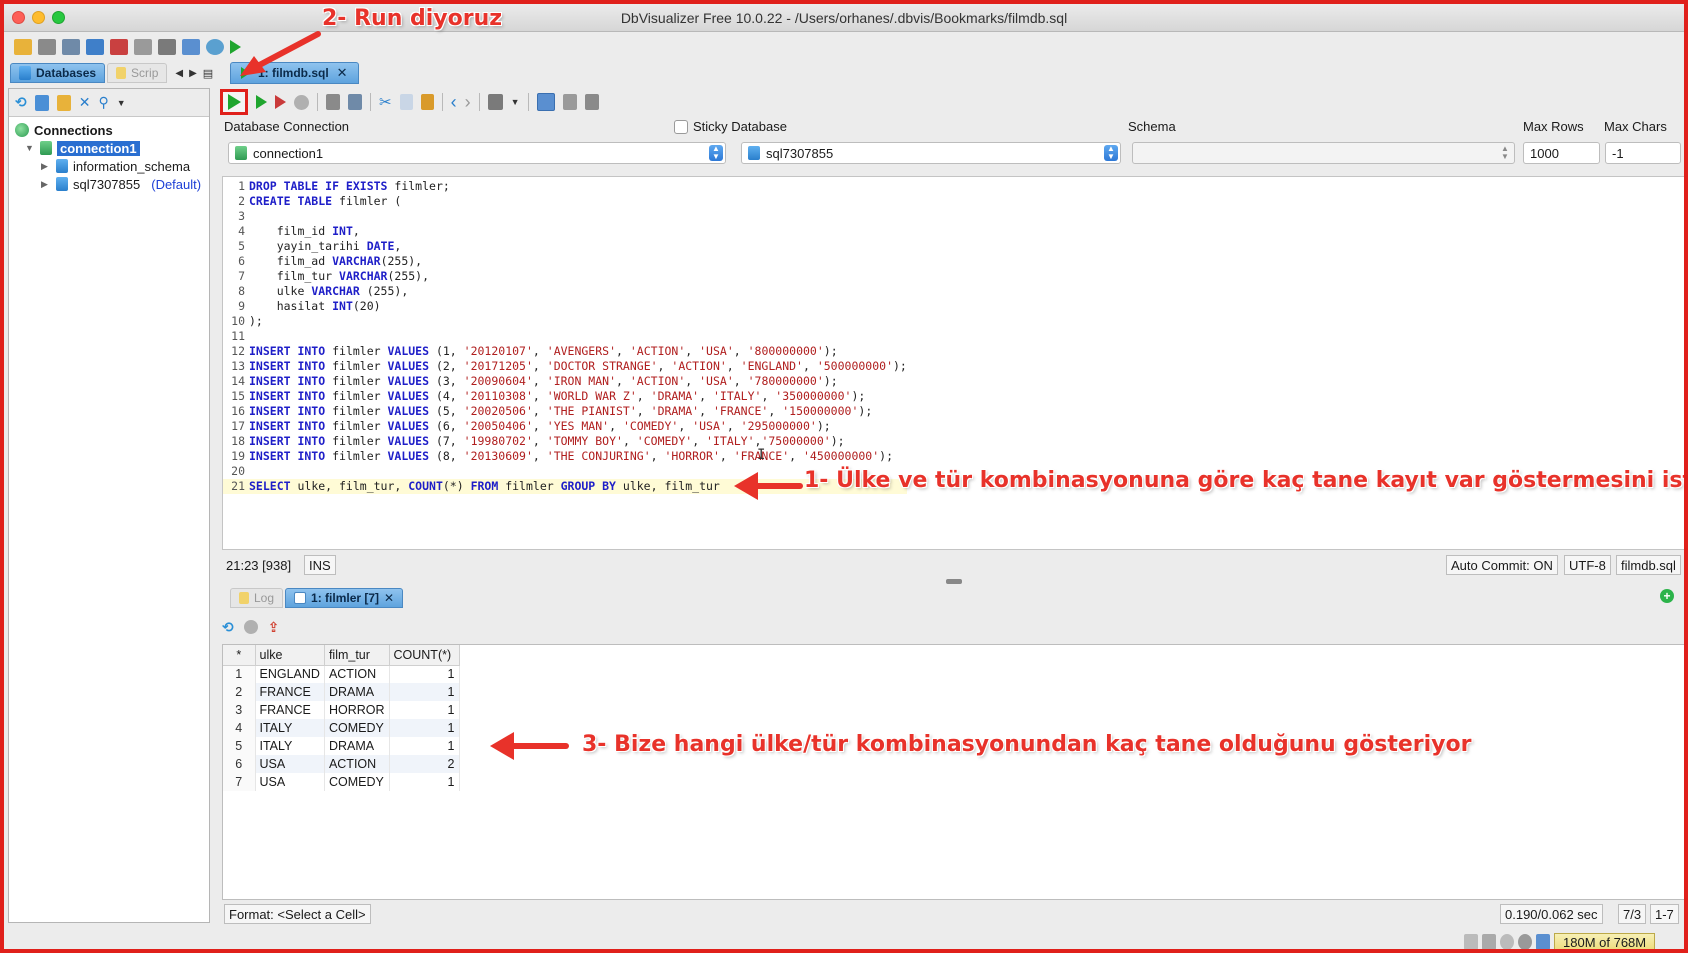 This screenshot has width=1688, height=953. What do you see at coordinates (333, 102) in the screenshot?
I see `save-file-icon` at bounding box center [333, 102].